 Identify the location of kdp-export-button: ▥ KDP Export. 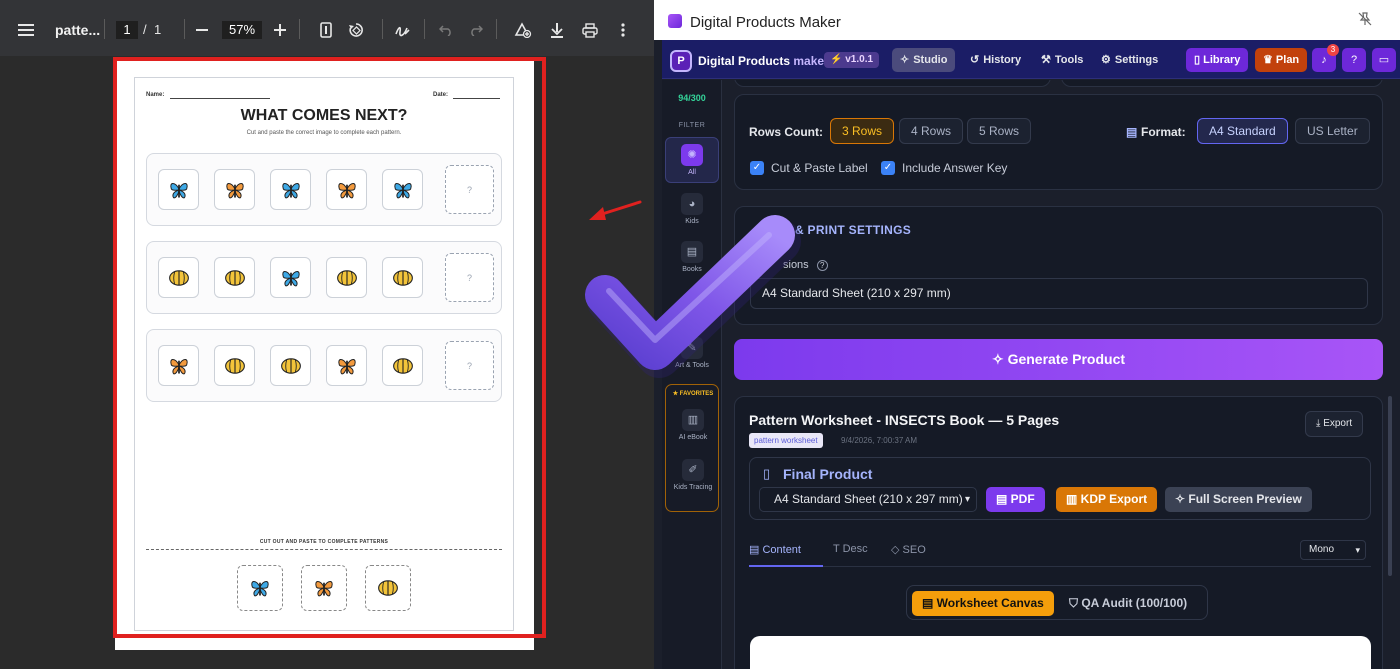
(1107, 499).